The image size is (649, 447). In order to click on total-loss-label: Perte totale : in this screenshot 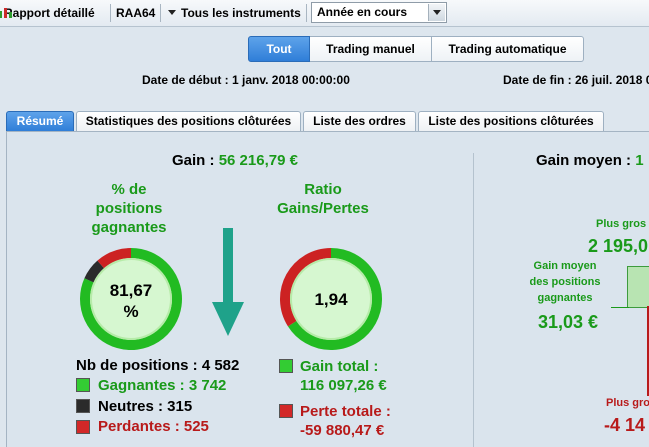, I will do `click(345, 411)`.